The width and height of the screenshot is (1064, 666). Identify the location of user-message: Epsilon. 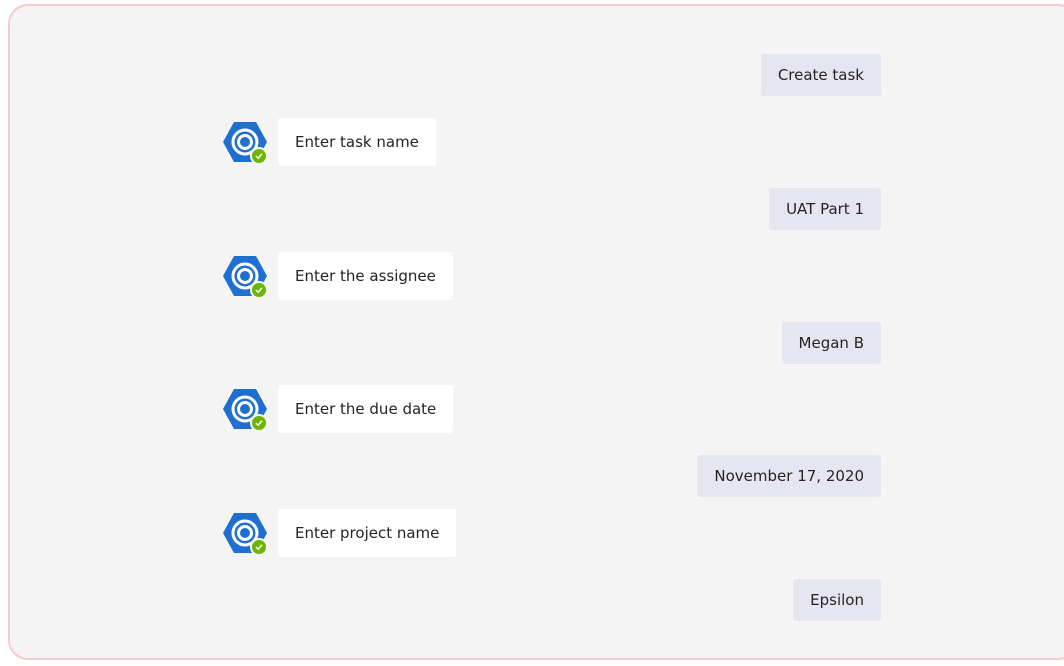
(837, 600).